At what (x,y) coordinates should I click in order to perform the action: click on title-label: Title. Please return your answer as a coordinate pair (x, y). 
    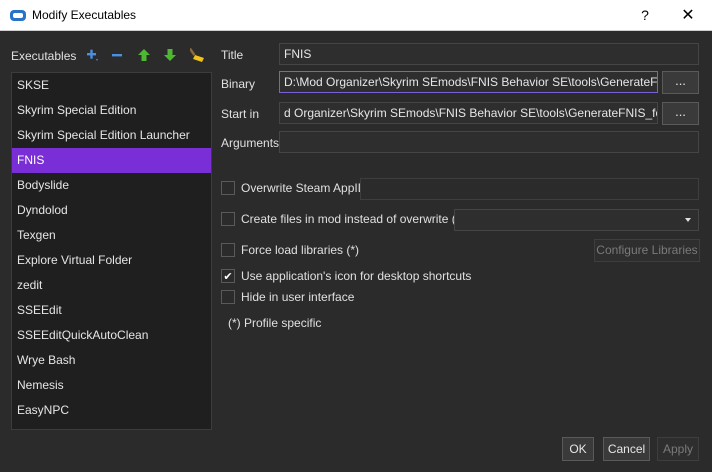
    Looking at the image, I should click on (232, 55).